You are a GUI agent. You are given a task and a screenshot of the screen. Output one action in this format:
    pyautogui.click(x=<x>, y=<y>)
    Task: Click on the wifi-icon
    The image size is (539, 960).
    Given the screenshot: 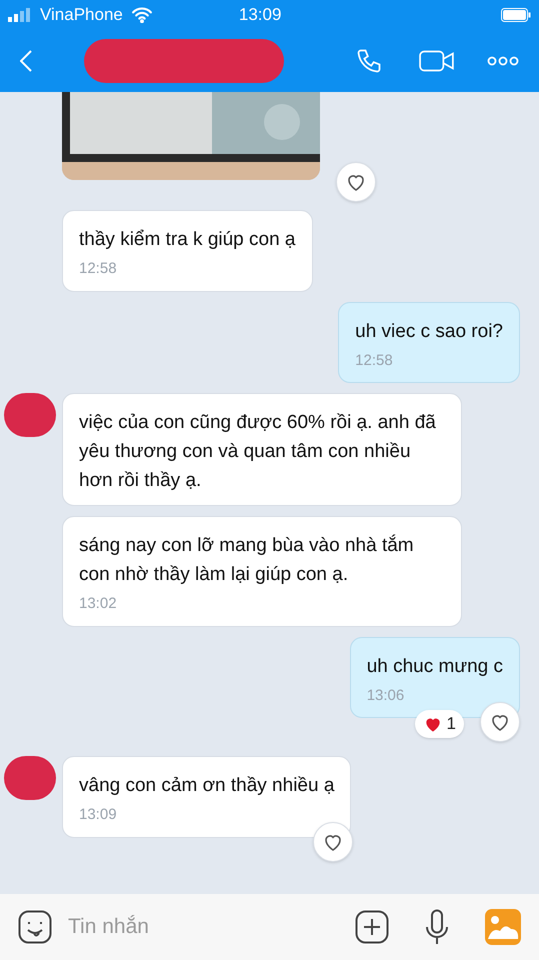 What is the action you would take?
    pyautogui.click(x=141, y=15)
    